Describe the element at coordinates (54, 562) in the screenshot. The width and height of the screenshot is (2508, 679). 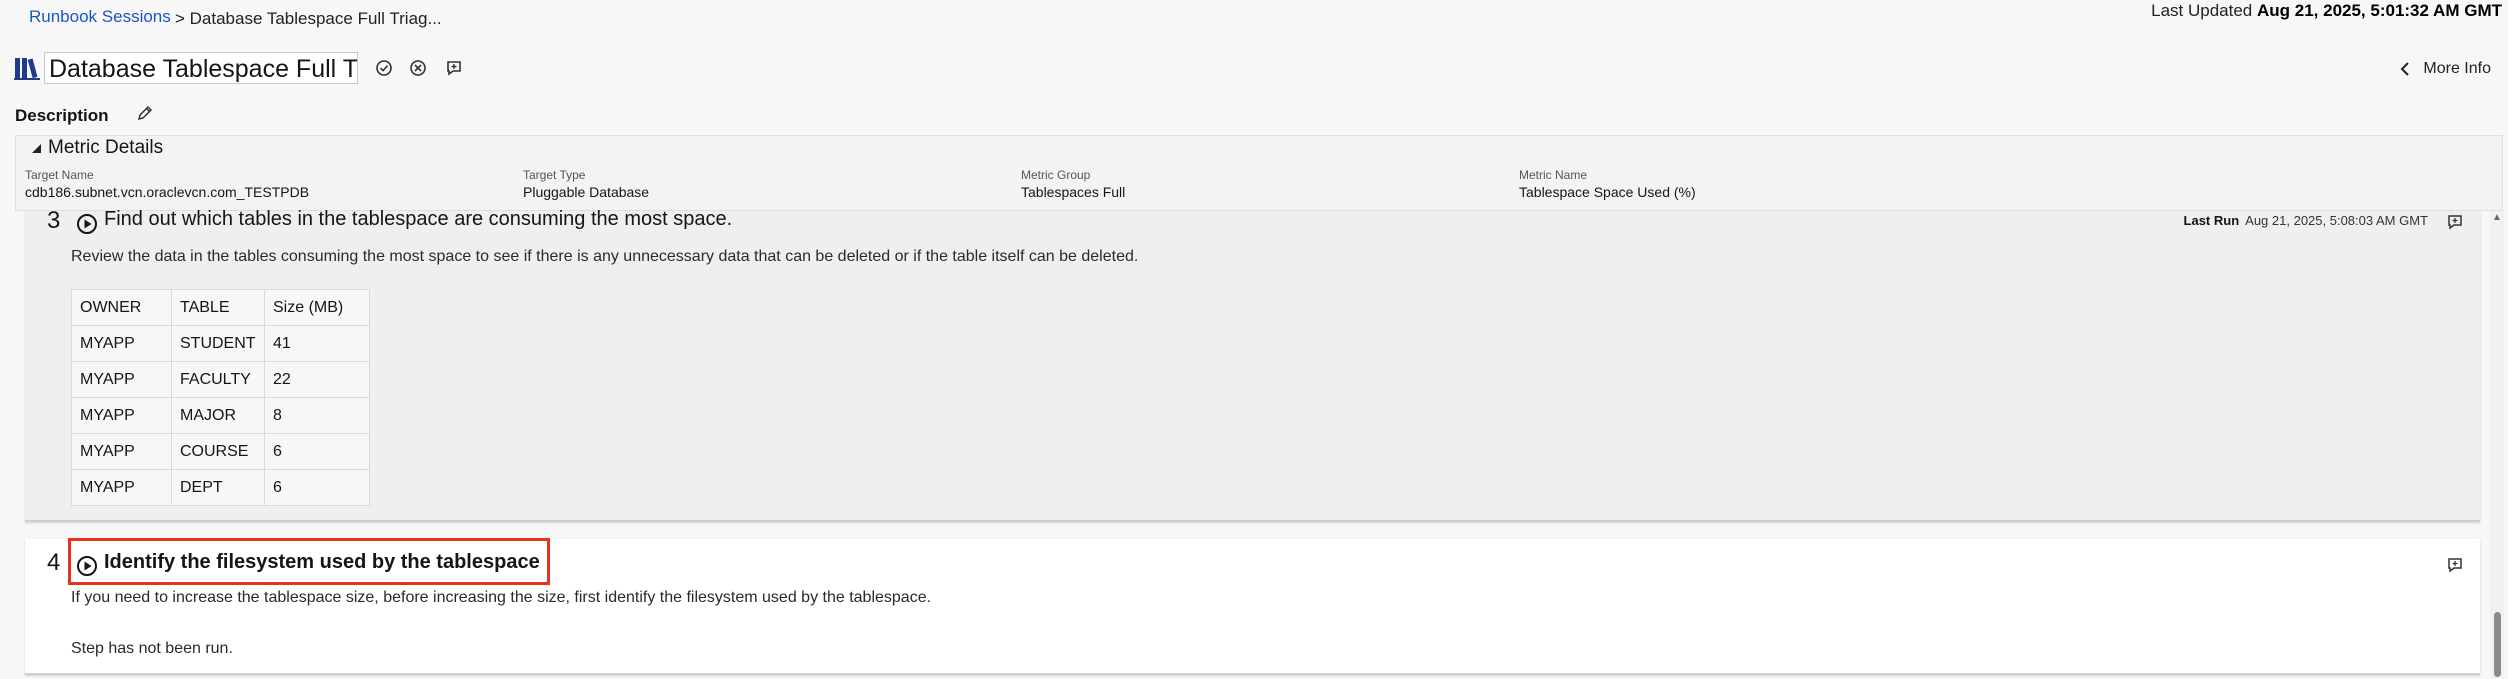
I see `step-number: 4` at that location.